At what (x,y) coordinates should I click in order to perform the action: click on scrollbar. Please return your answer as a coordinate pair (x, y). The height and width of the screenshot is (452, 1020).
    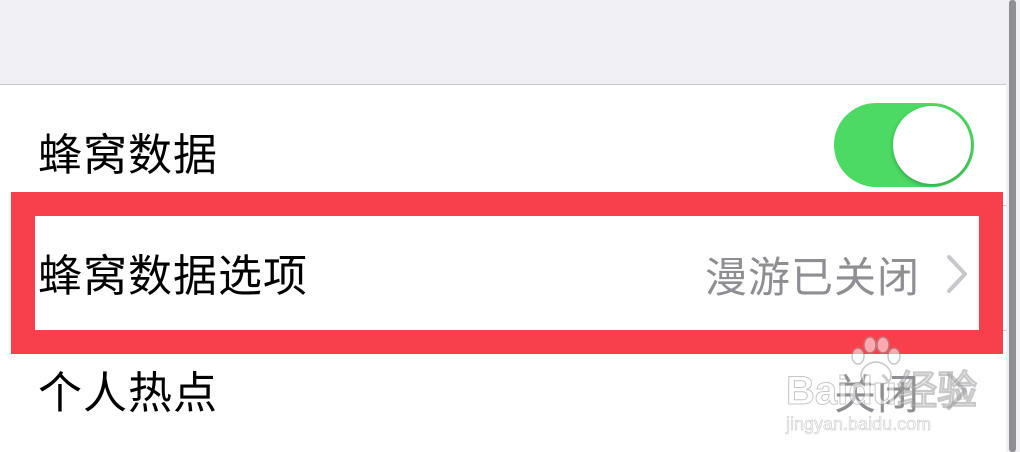
    Looking at the image, I should click on (1013, 226).